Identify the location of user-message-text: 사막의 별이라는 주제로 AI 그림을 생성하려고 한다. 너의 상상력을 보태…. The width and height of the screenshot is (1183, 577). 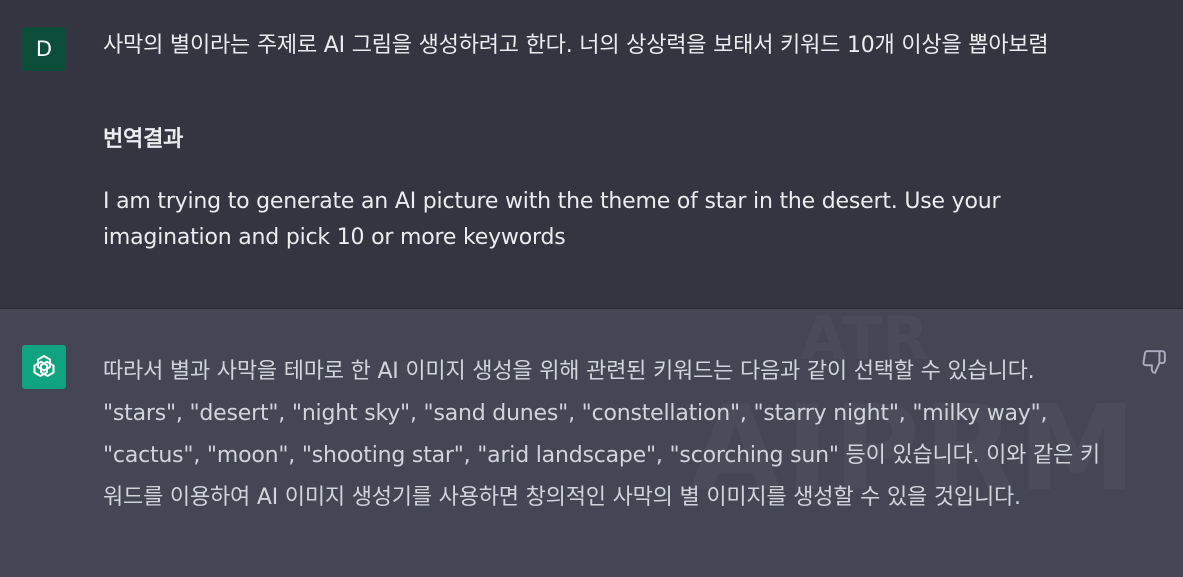
(576, 45).